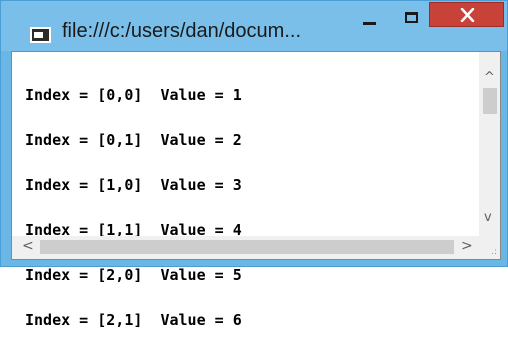 This screenshot has height=359, width=508. I want to click on resize-grip-icon: .:, so click(494, 252).